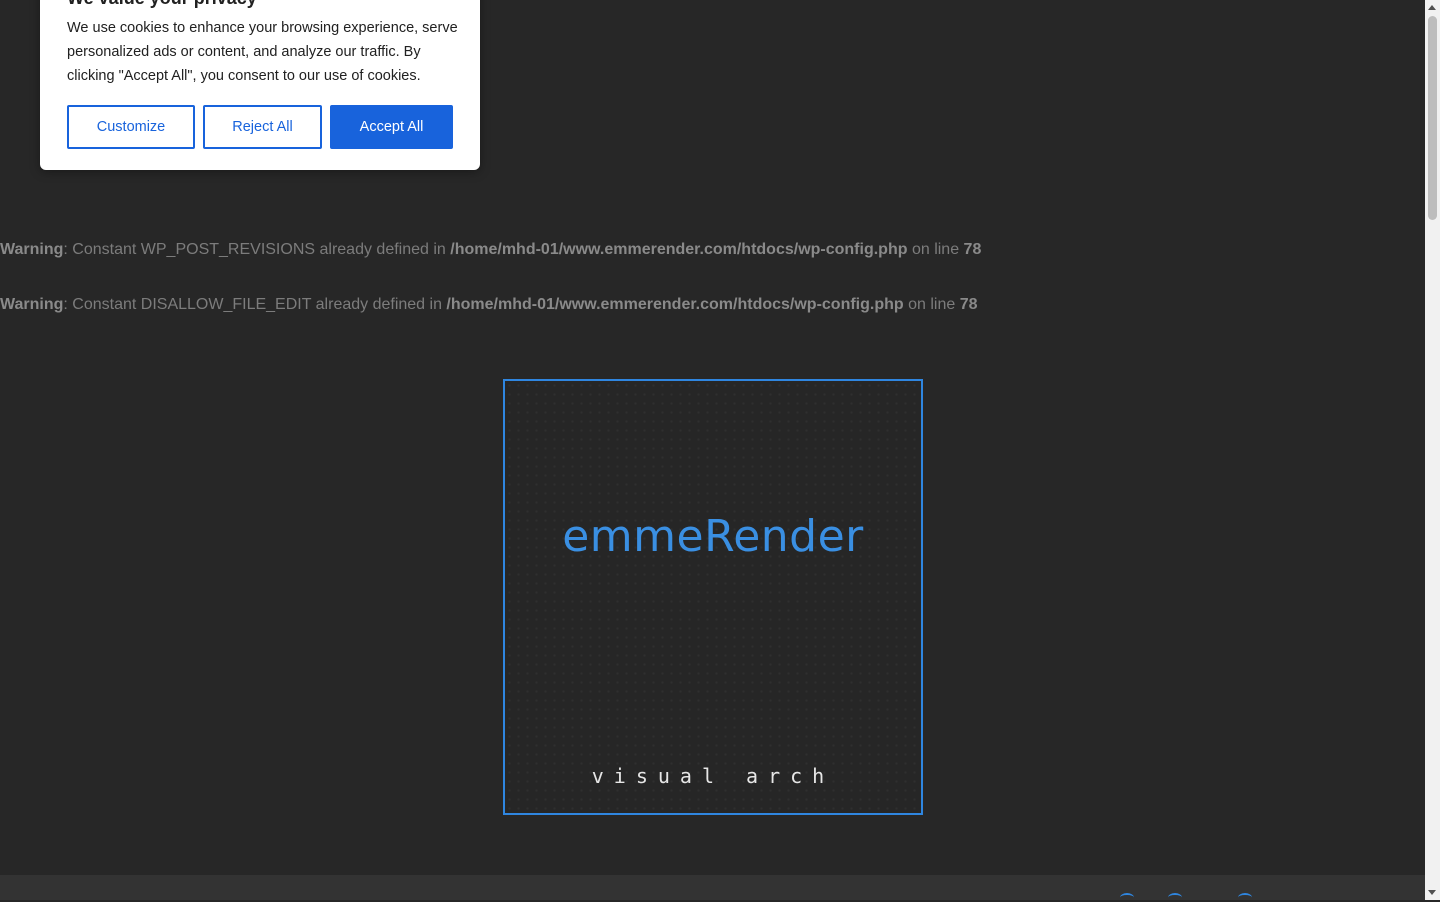  I want to click on scroll-up-arrow-icon, so click(1432, 7).